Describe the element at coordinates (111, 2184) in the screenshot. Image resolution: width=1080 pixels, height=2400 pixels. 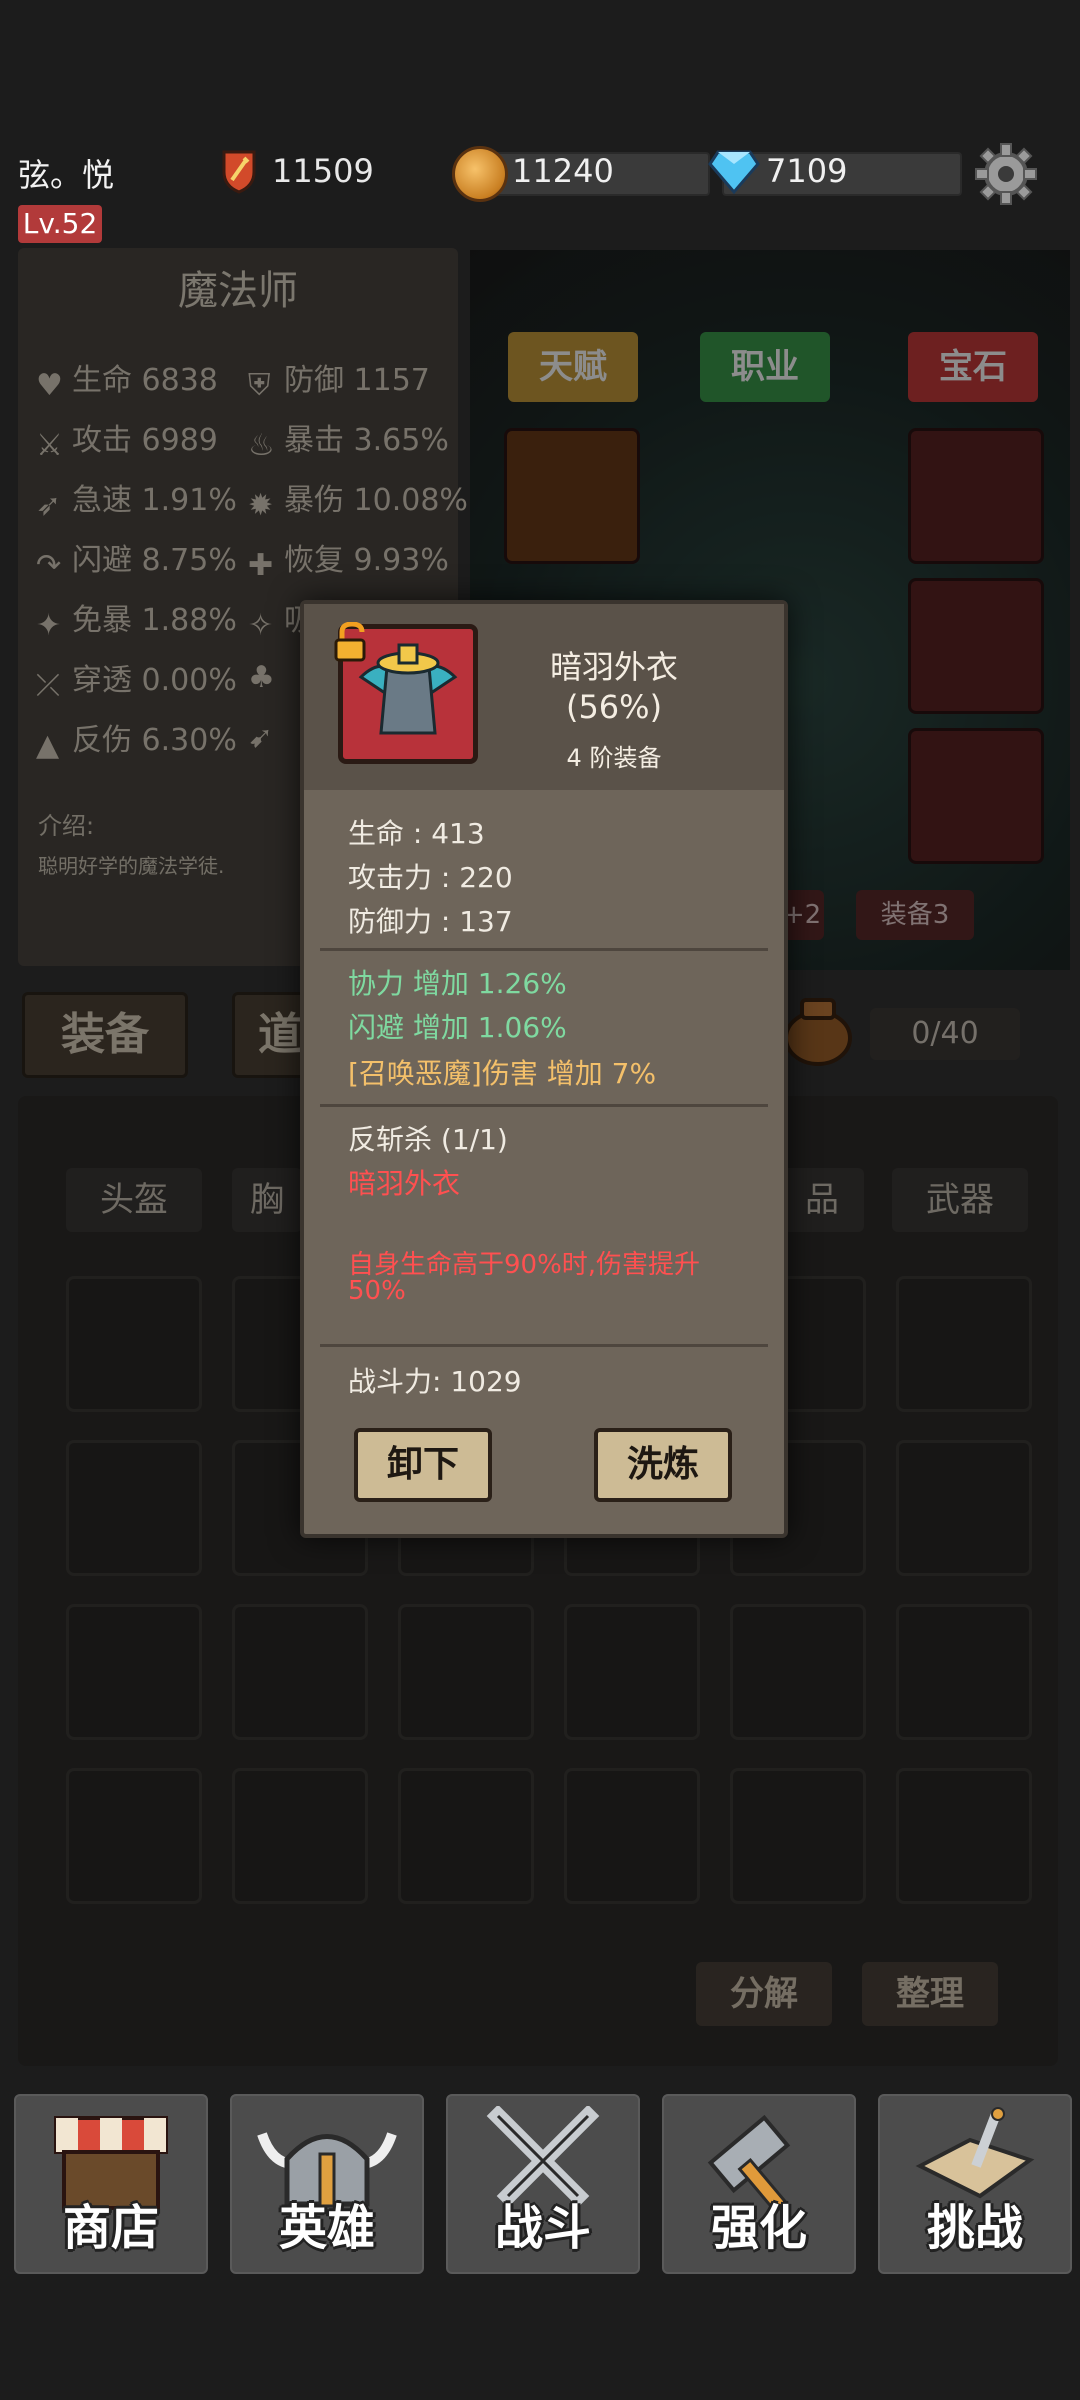
I see `nav-shop: 商店` at that location.